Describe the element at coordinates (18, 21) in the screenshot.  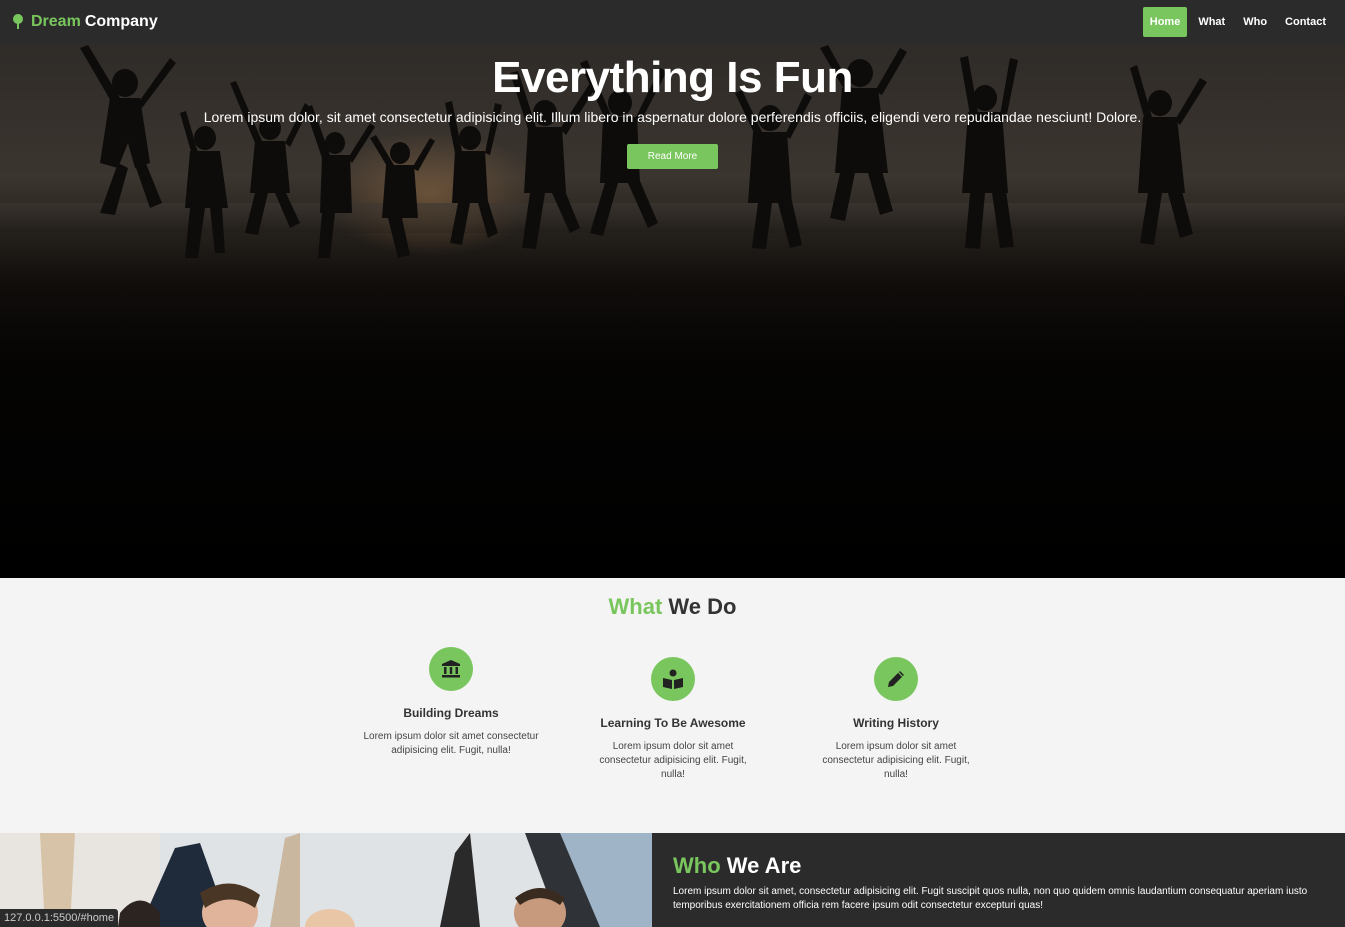
I see `tree-icon` at that location.